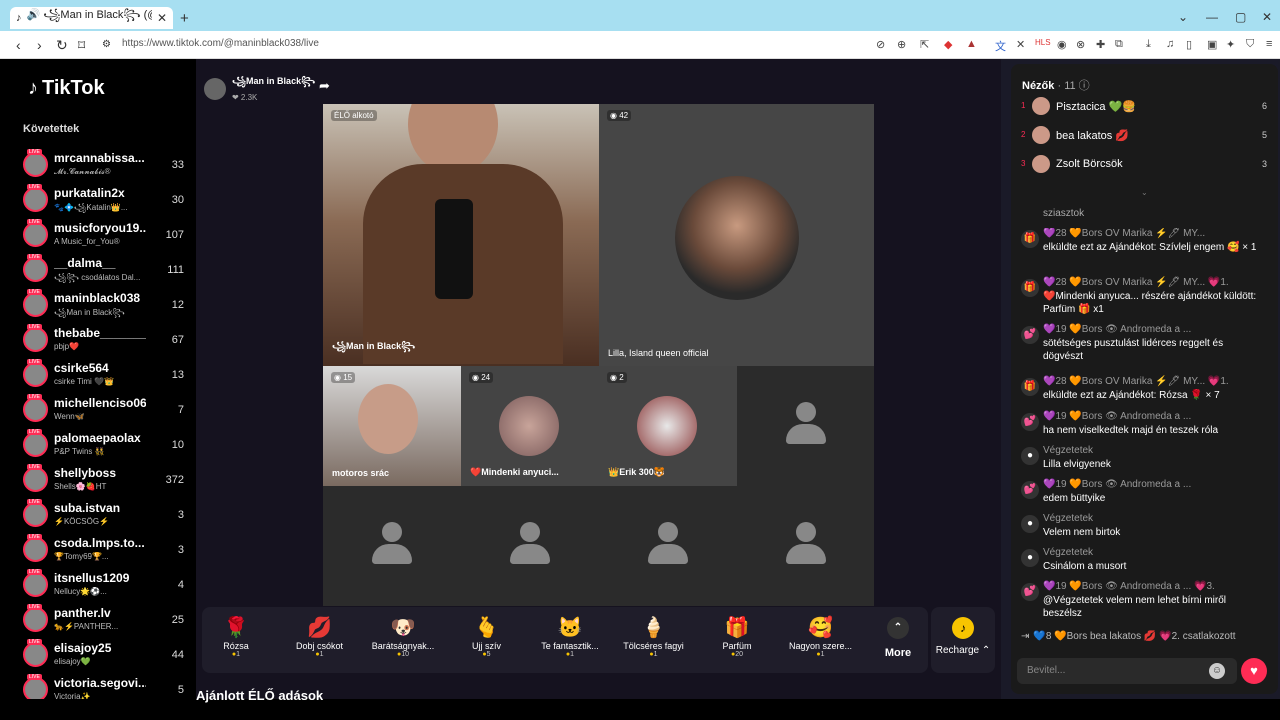  I want to click on following-item: LIVE shellyboss Shells🌸🍓HT 372, so click(103, 481).